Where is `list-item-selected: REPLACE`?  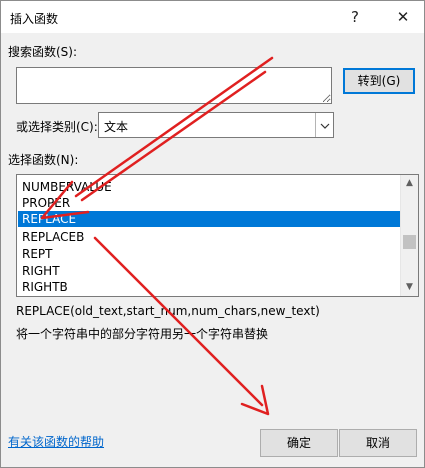 list-item-selected: REPLACE is located at coordinates (210, 219).